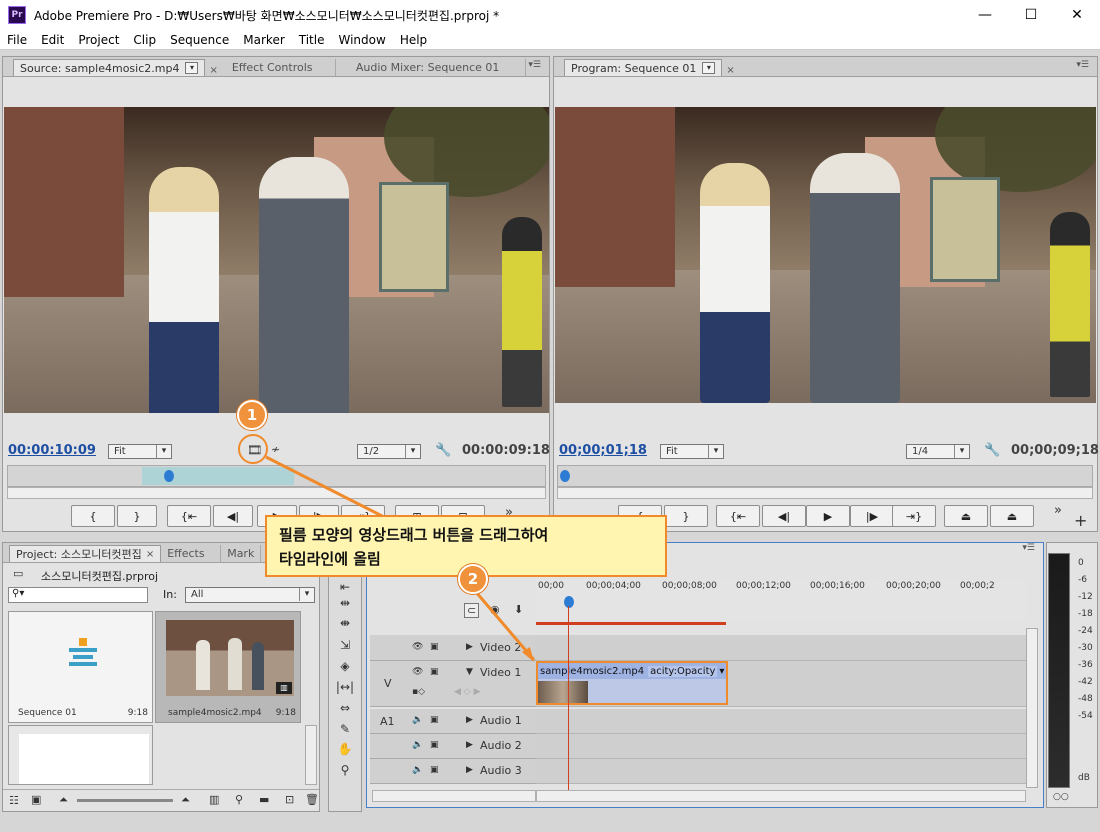 The image size is (1100, 832). Describe the element at coordinates (276, 476) in the screenshot. I see `source-time-ruler` at that location.